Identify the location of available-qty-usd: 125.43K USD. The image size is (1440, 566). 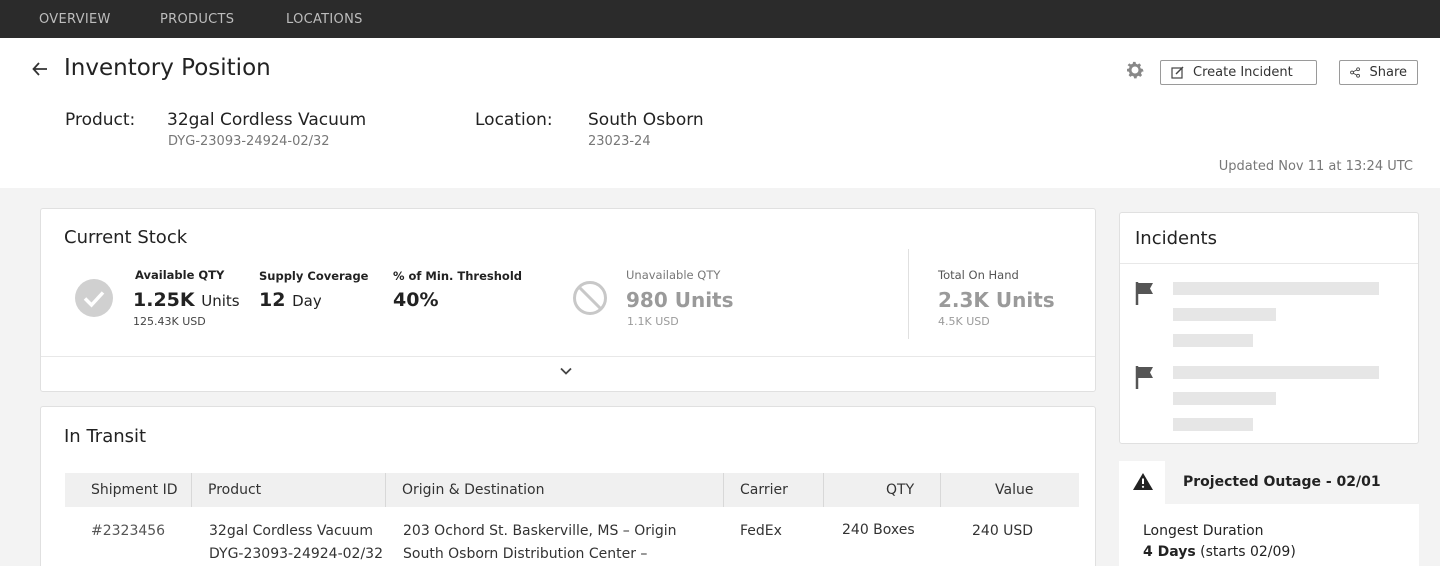
(169, 321).